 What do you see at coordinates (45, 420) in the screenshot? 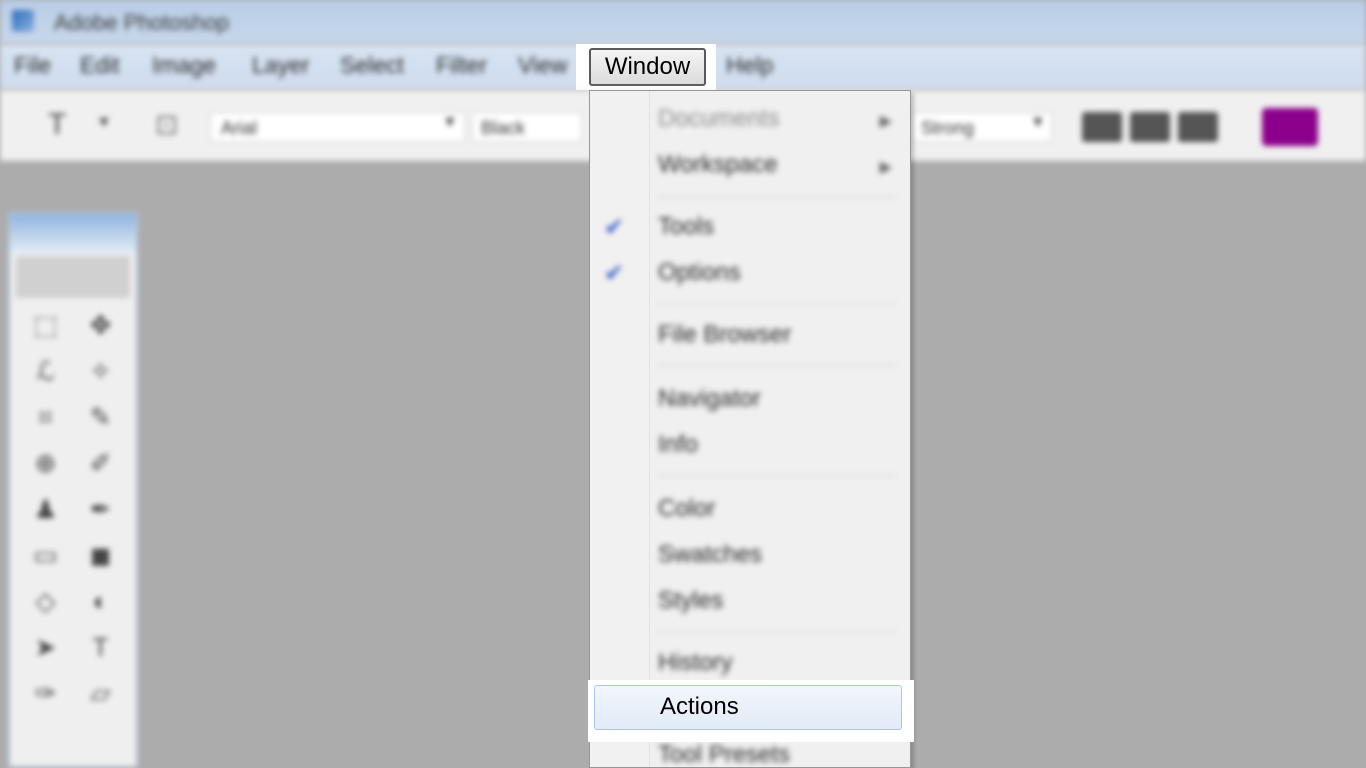
I see `crop-tool-icon: ⌗` at bounding box center [45, 420].